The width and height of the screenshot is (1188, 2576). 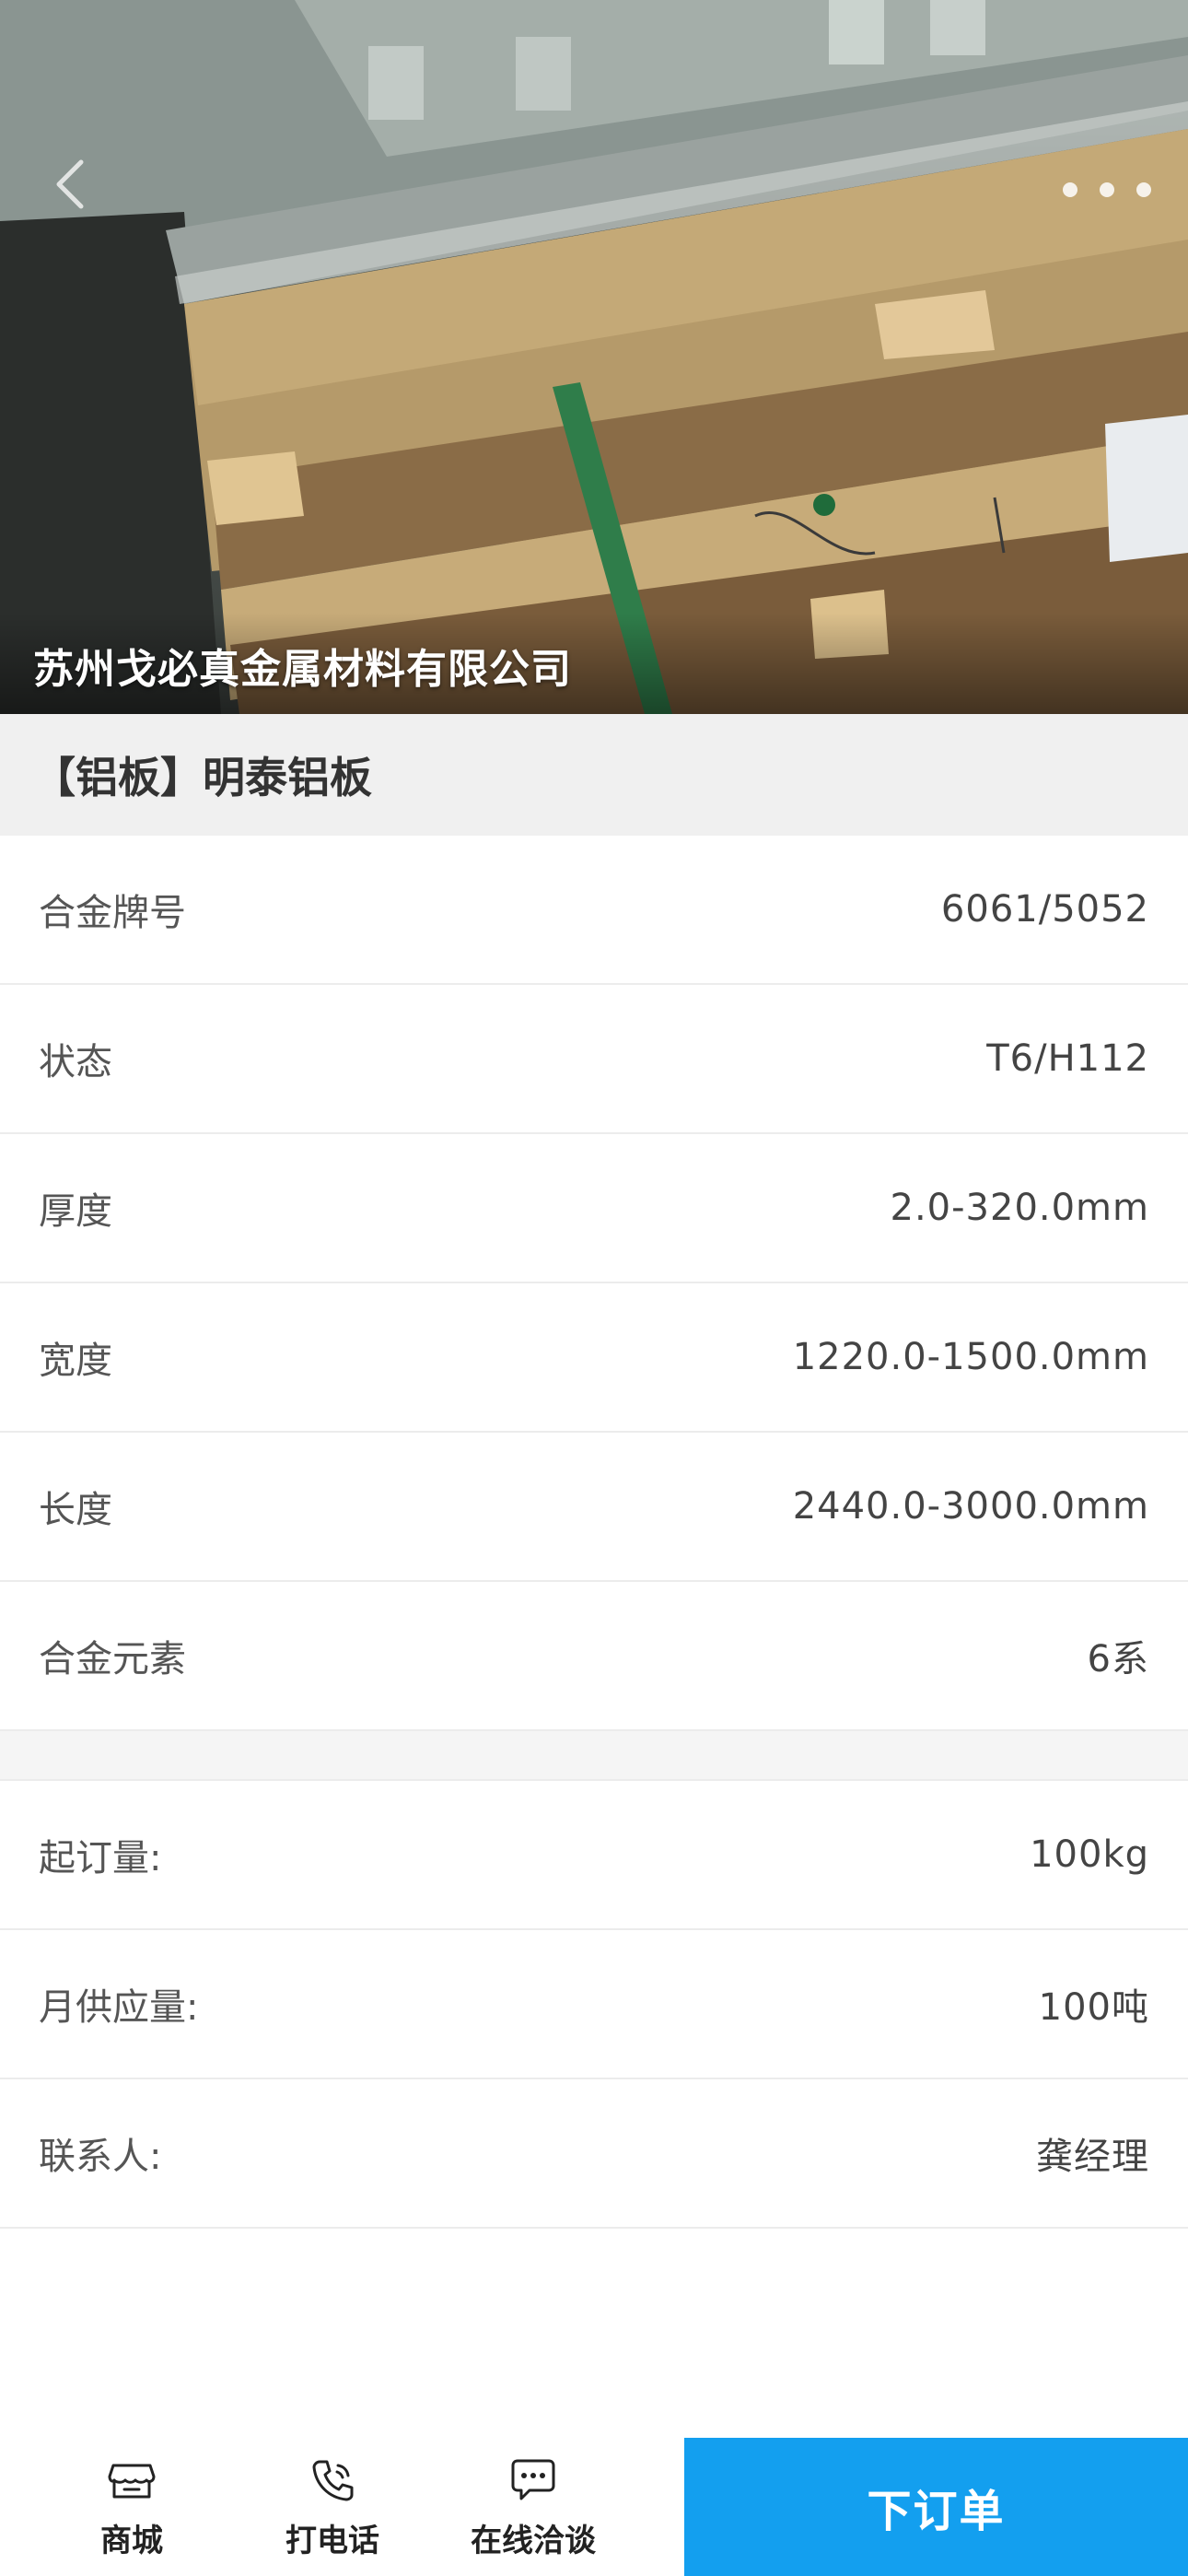 I want to click on spec-value: 6系, so click(x=1118, y=1659).